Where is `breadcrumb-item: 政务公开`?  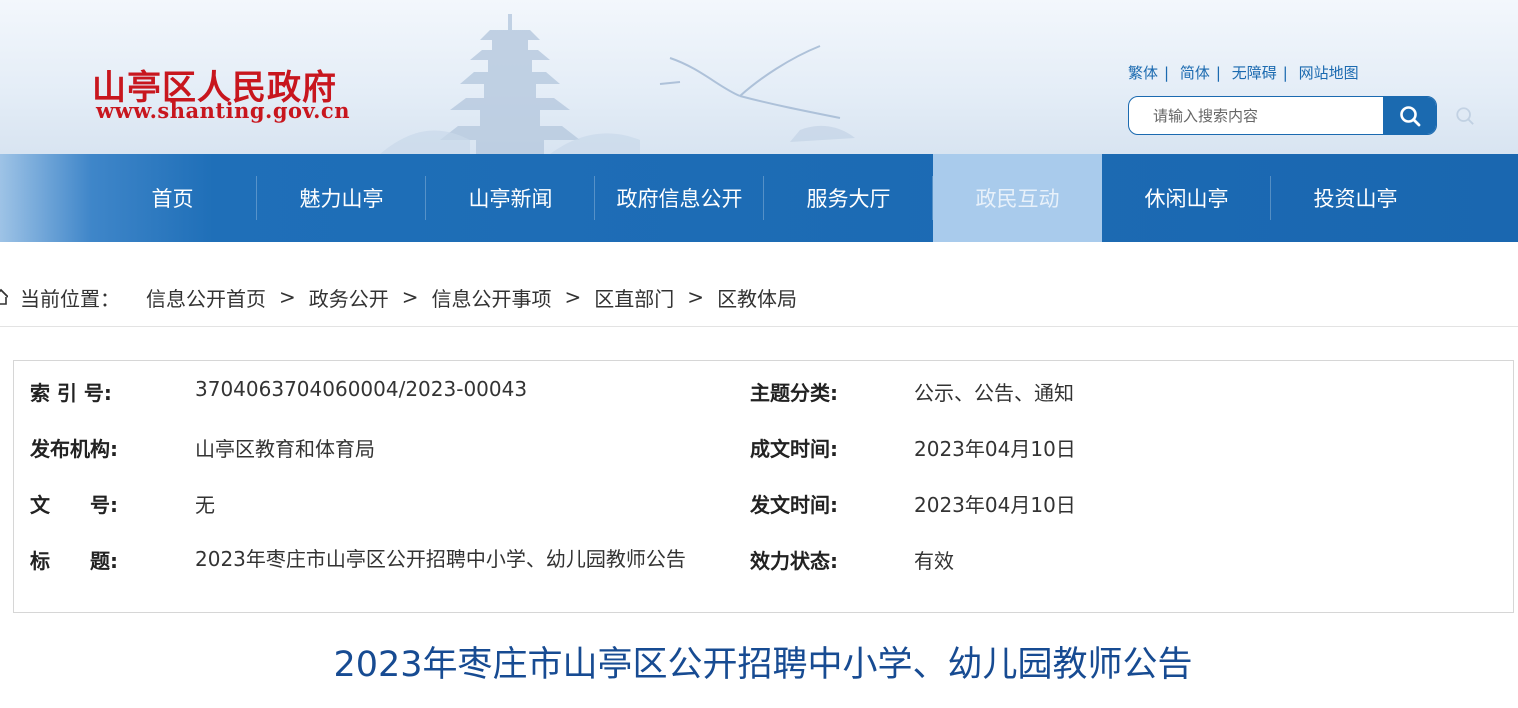
breadcrumb-item: 政务公开 is located at coordinates (349, 297).